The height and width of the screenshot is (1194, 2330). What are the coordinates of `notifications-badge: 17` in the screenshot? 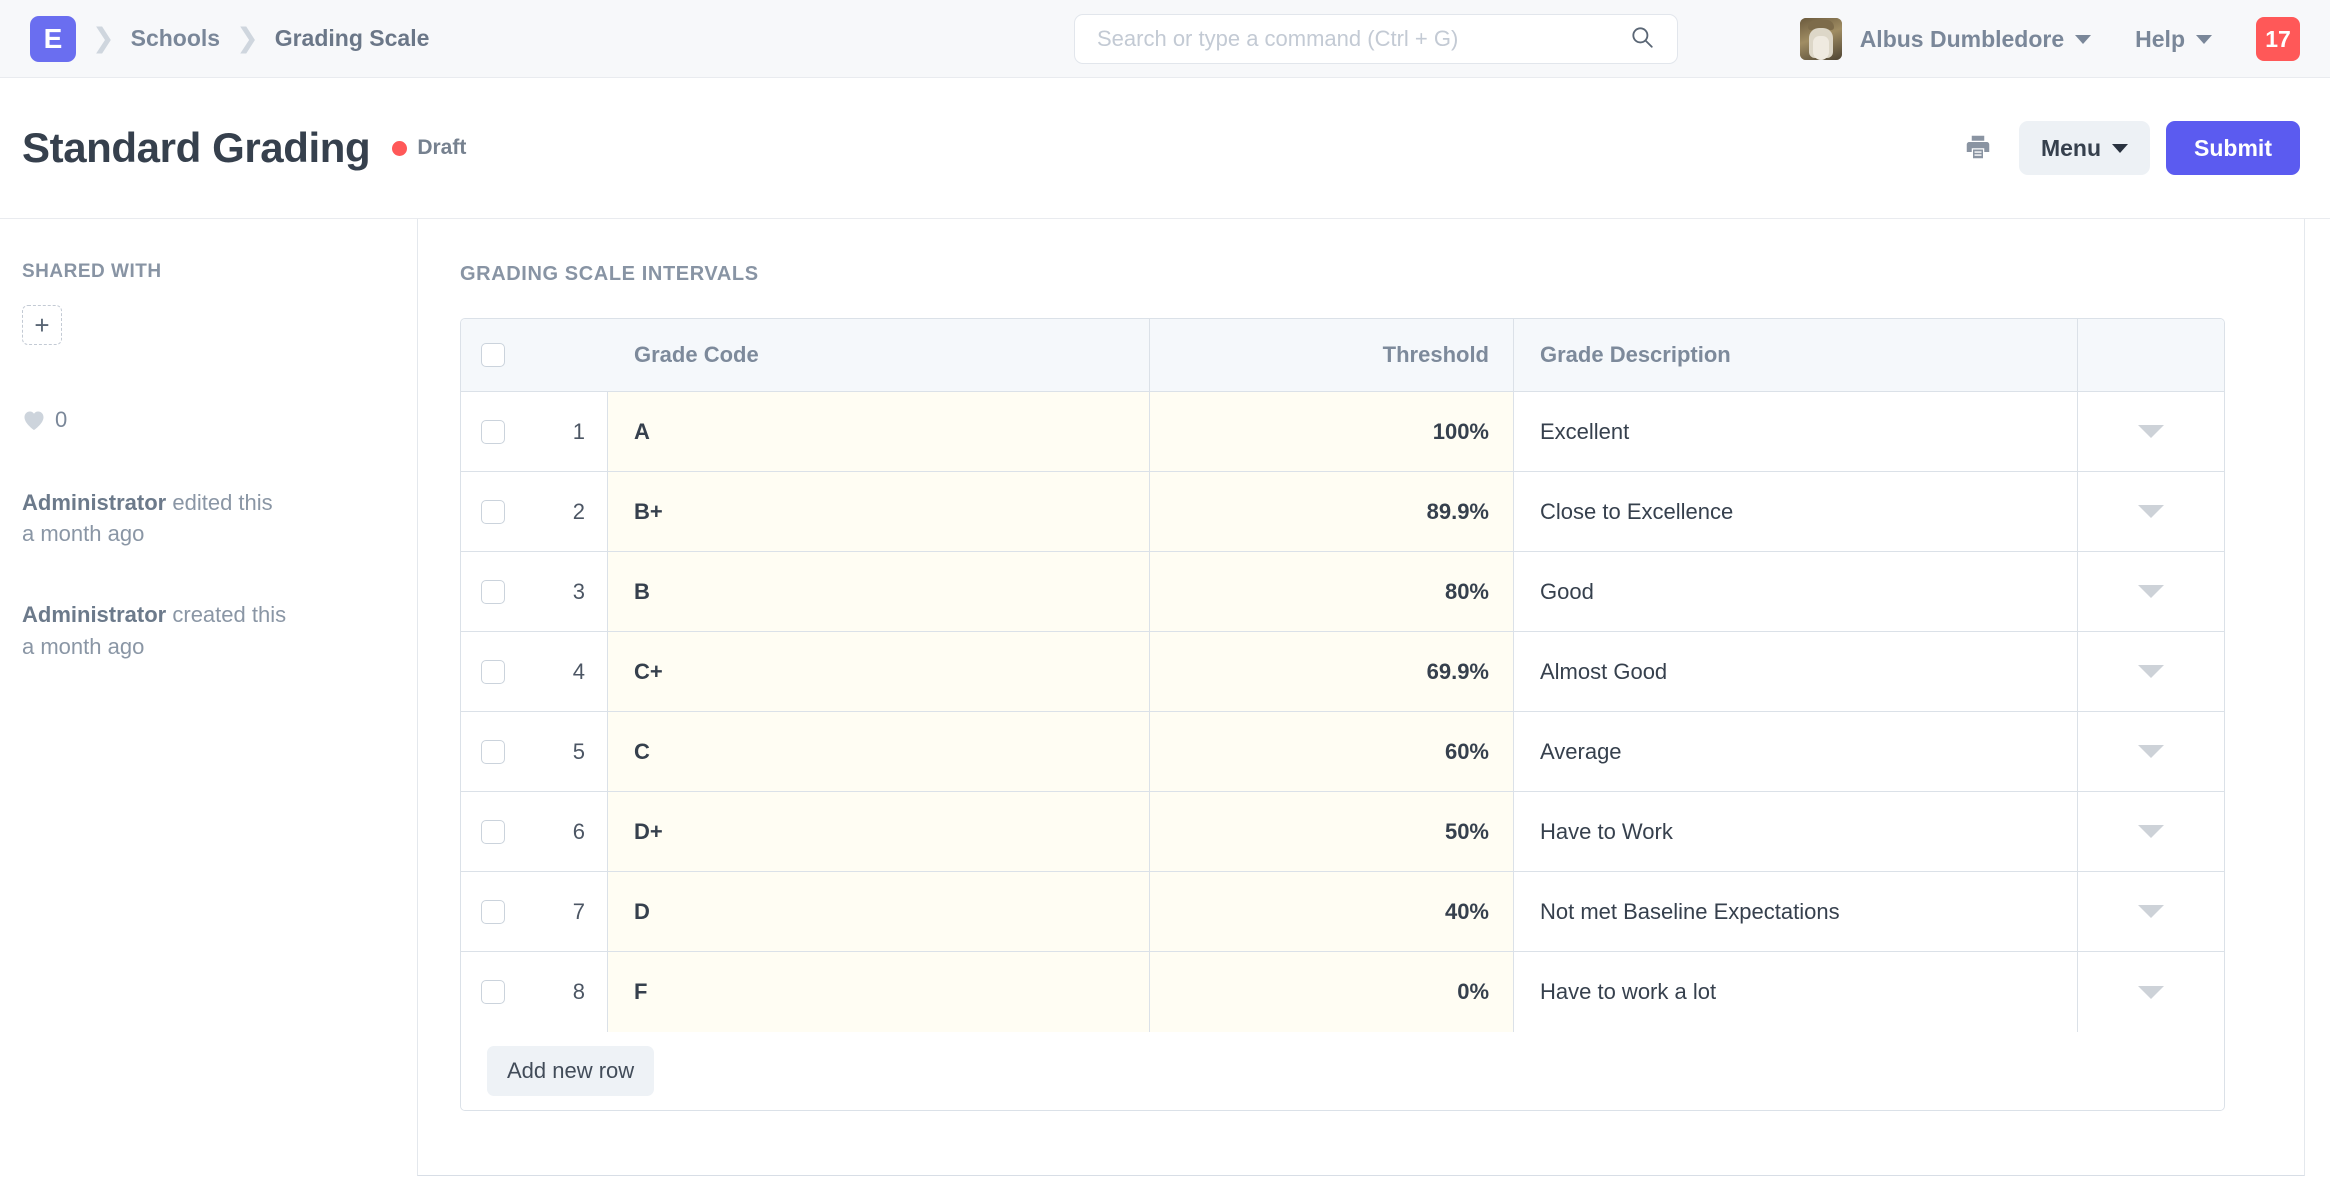 It's located at (2278, 39).